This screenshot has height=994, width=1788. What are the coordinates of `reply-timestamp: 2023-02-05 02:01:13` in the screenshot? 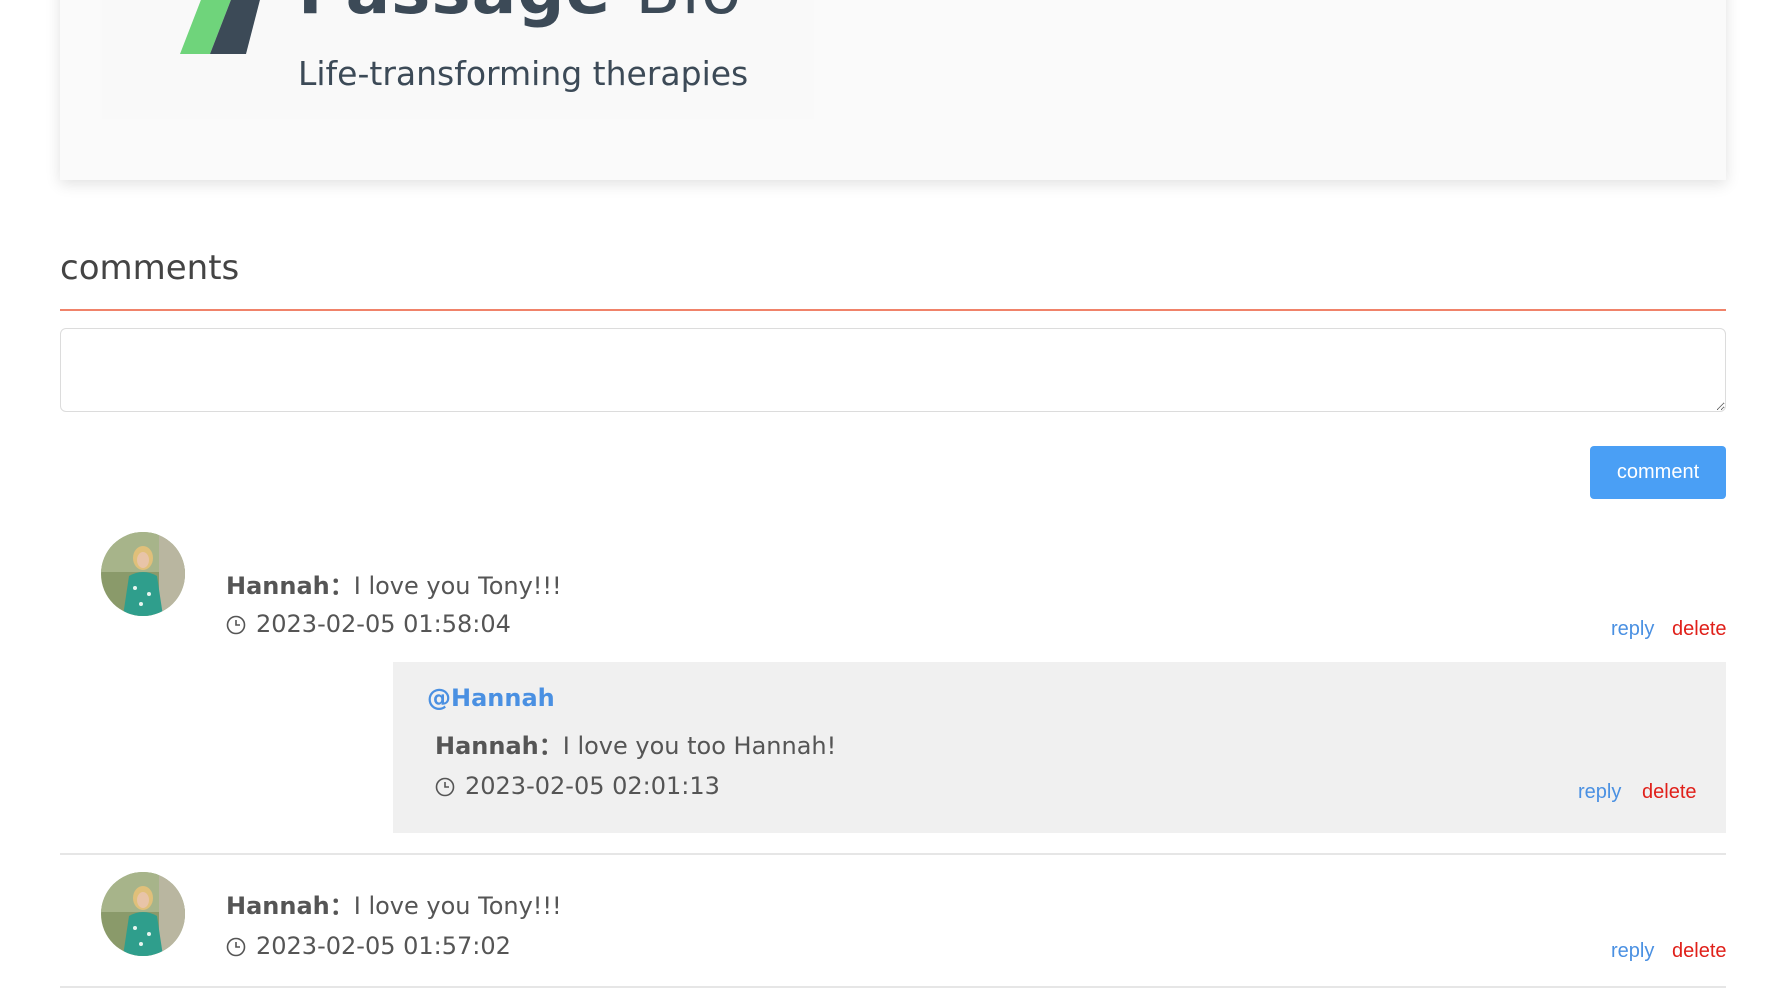 It's located at (577, 786).